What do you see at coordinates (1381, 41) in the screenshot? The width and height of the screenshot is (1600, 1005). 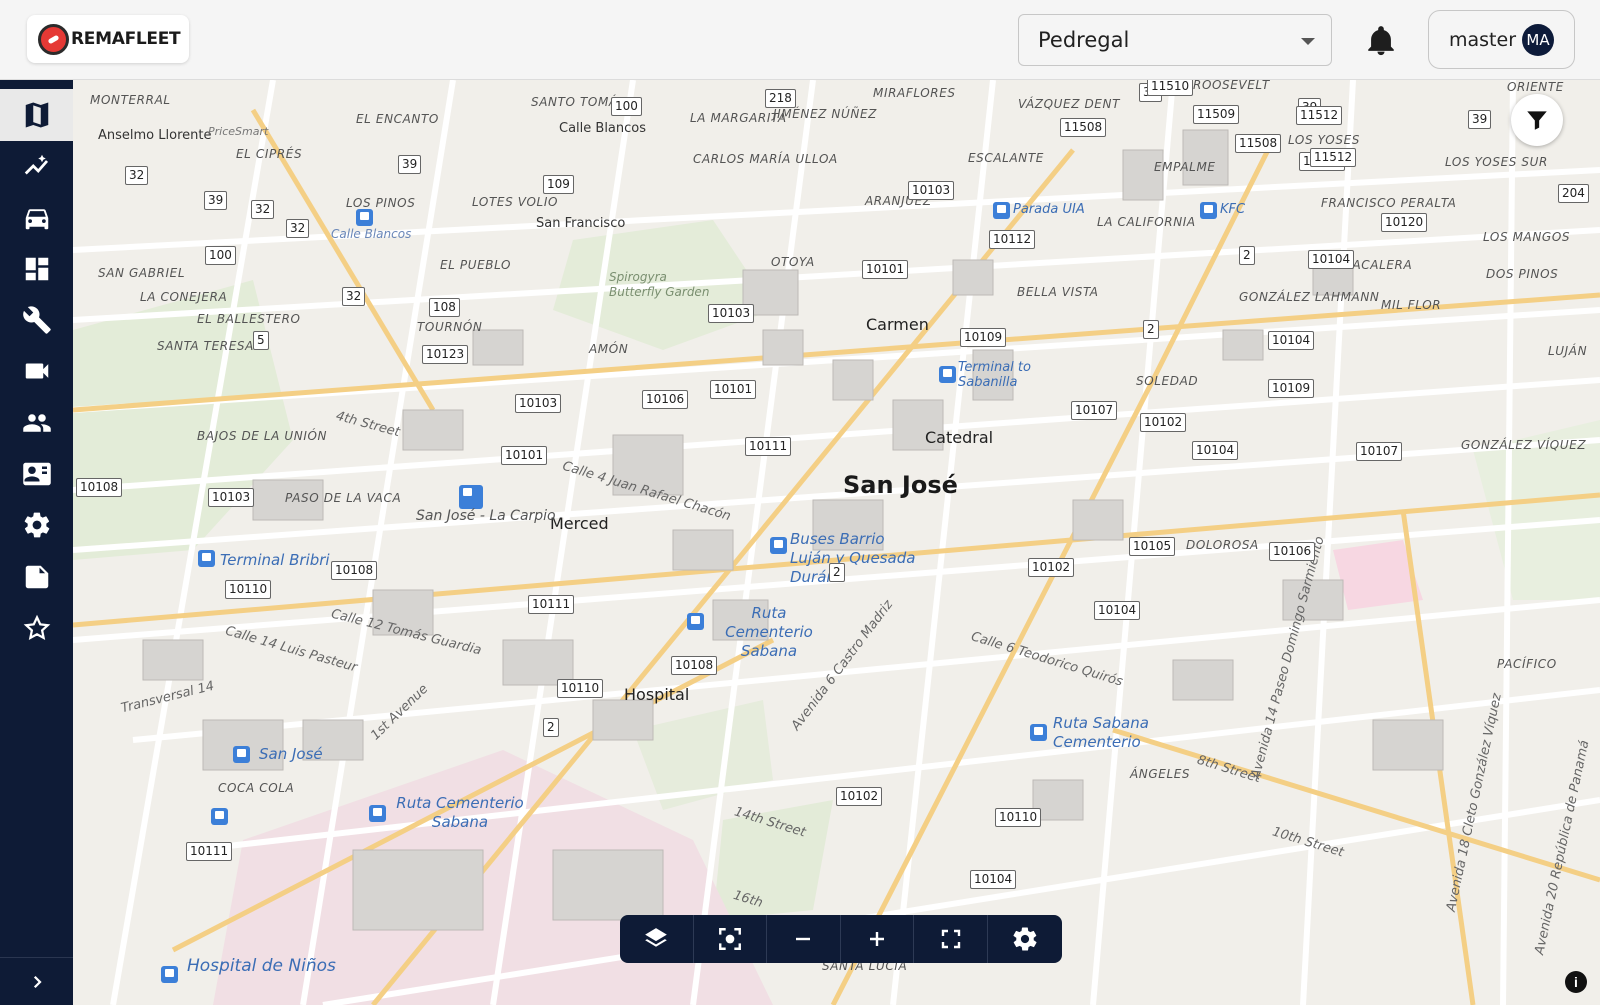 I see `bell-icon` at bounding box center [1381, 41].